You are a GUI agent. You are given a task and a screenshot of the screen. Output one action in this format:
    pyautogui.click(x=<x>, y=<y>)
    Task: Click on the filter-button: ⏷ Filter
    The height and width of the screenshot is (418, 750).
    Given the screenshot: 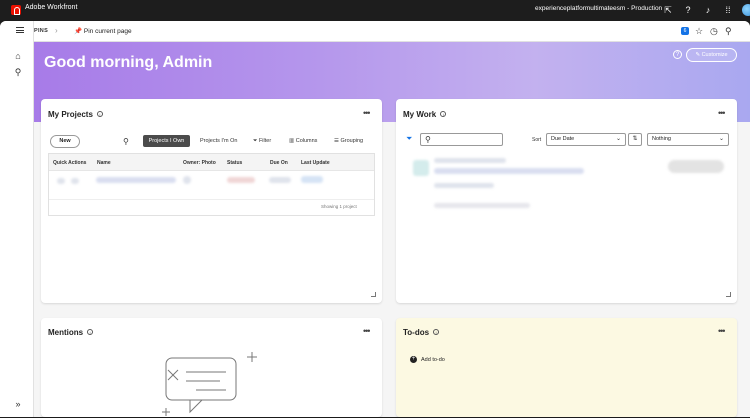 What is the action you would take?
    pyautogui.click(x=262, y=141)
    